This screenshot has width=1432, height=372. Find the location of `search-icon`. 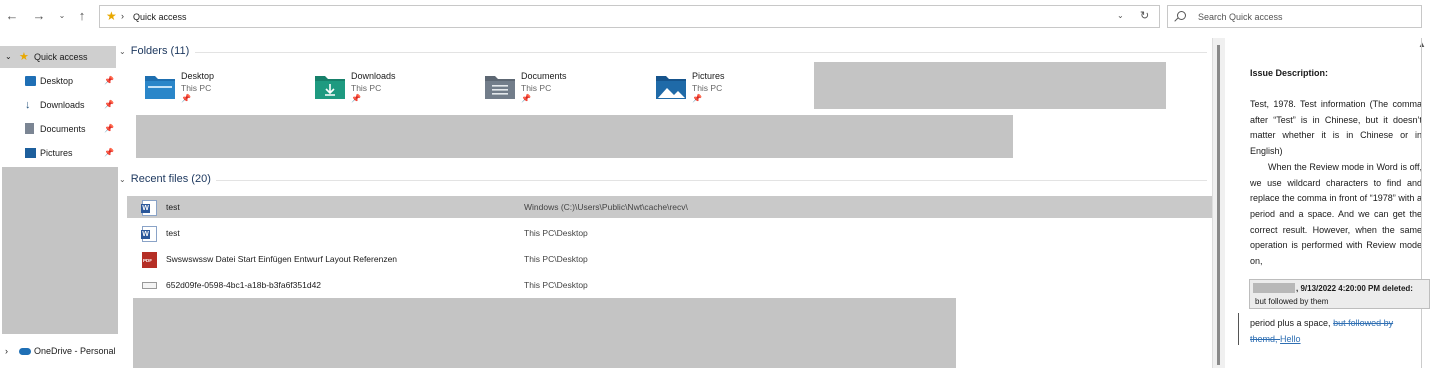

search-icon is located at coordinates (1181, 15).